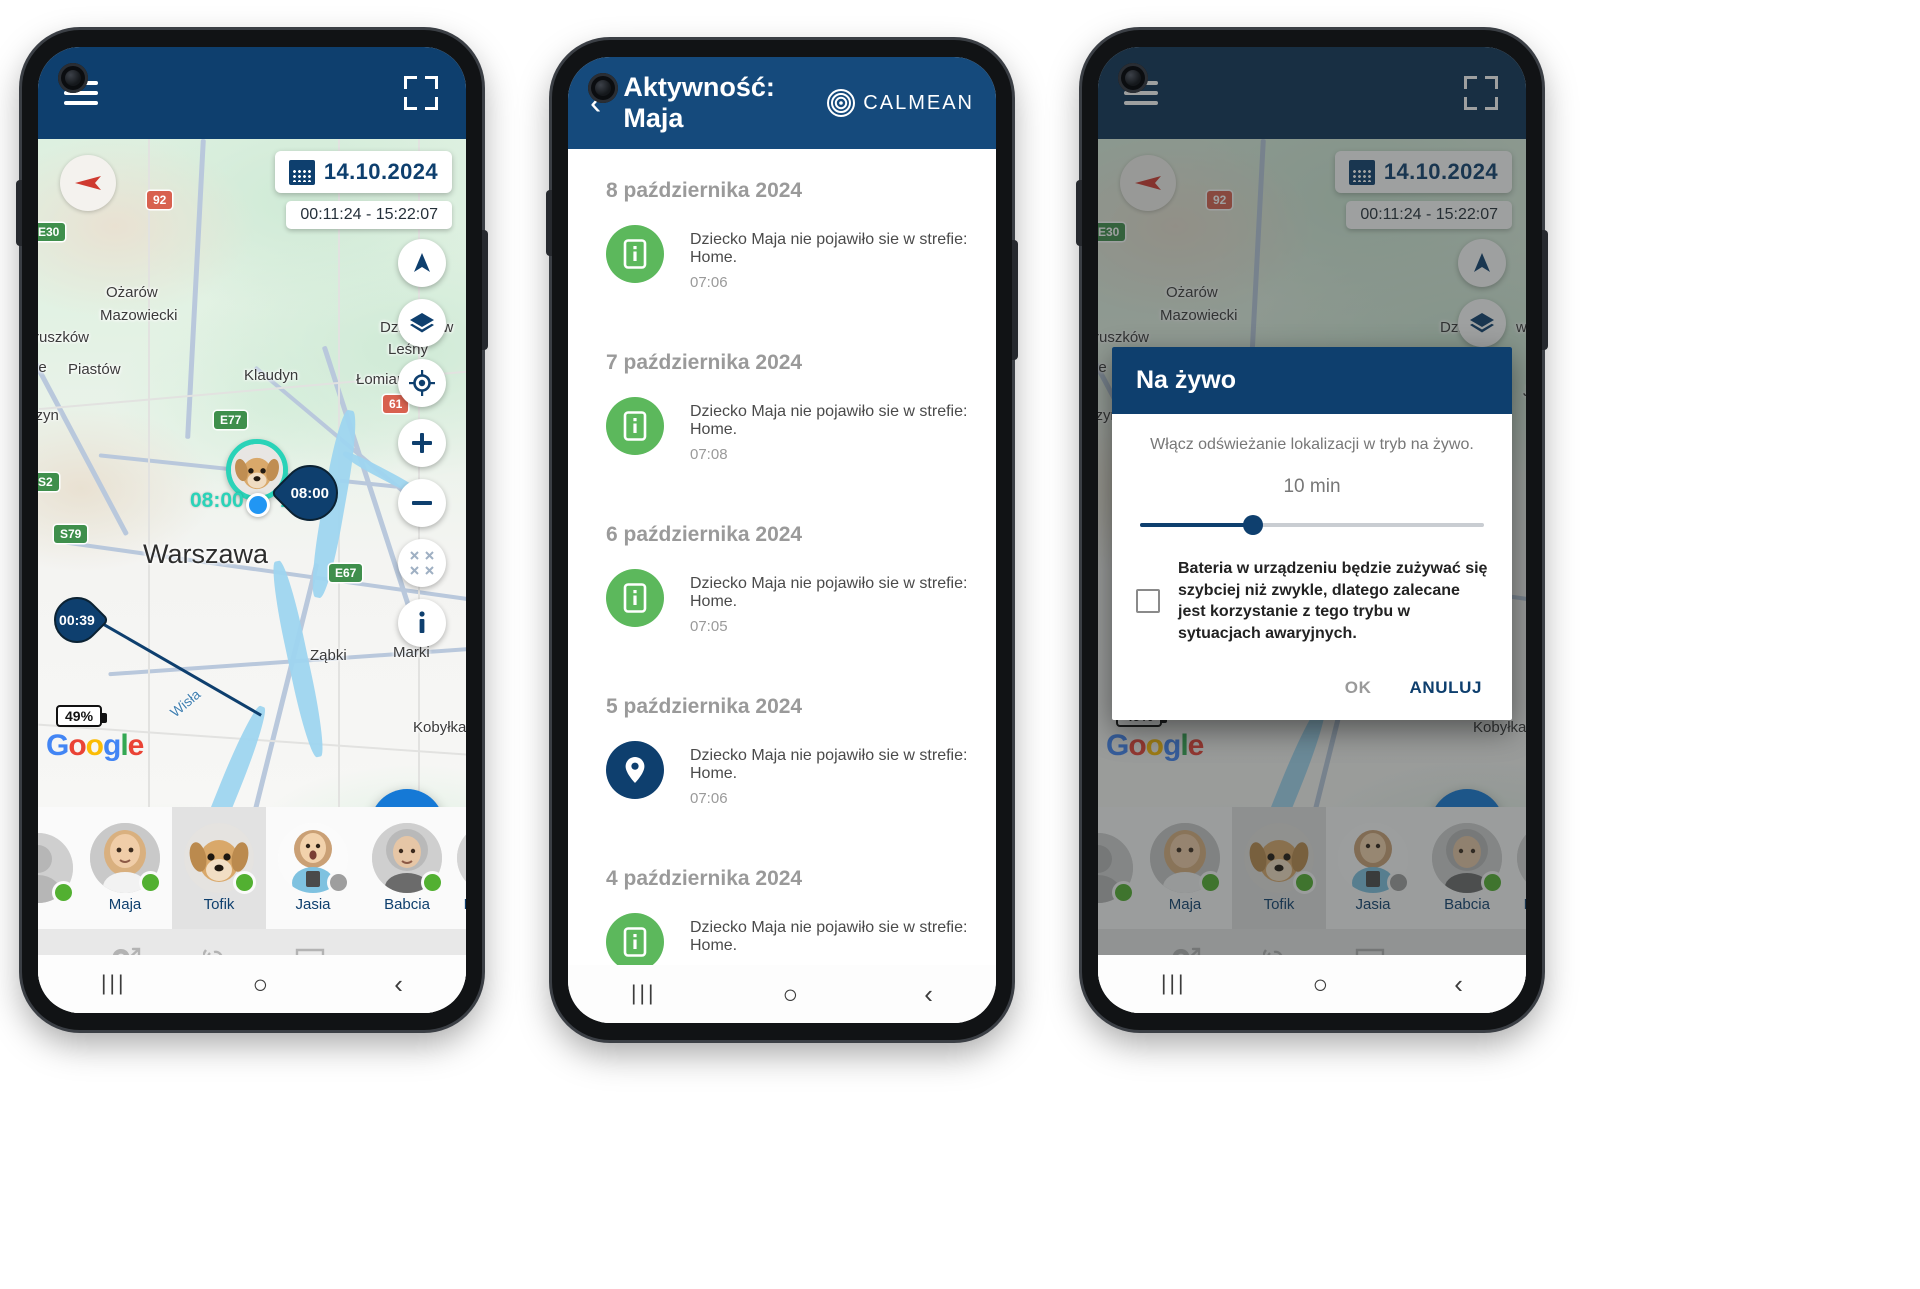  Describe the element at coordinates (1312, 686) in the screenshot. I see `dialog-actions: OK ANULUJ` at that location.